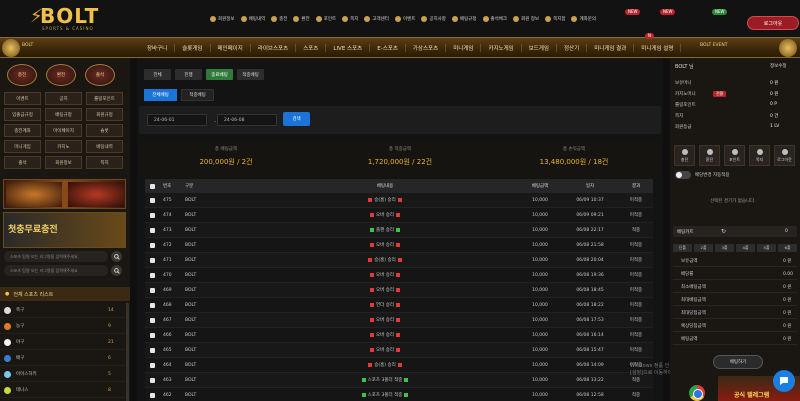  What do you see at coordinates (766, 248) in the screenshot?
I see `folder-chip: 5폴` at bounding box center [766, 248].